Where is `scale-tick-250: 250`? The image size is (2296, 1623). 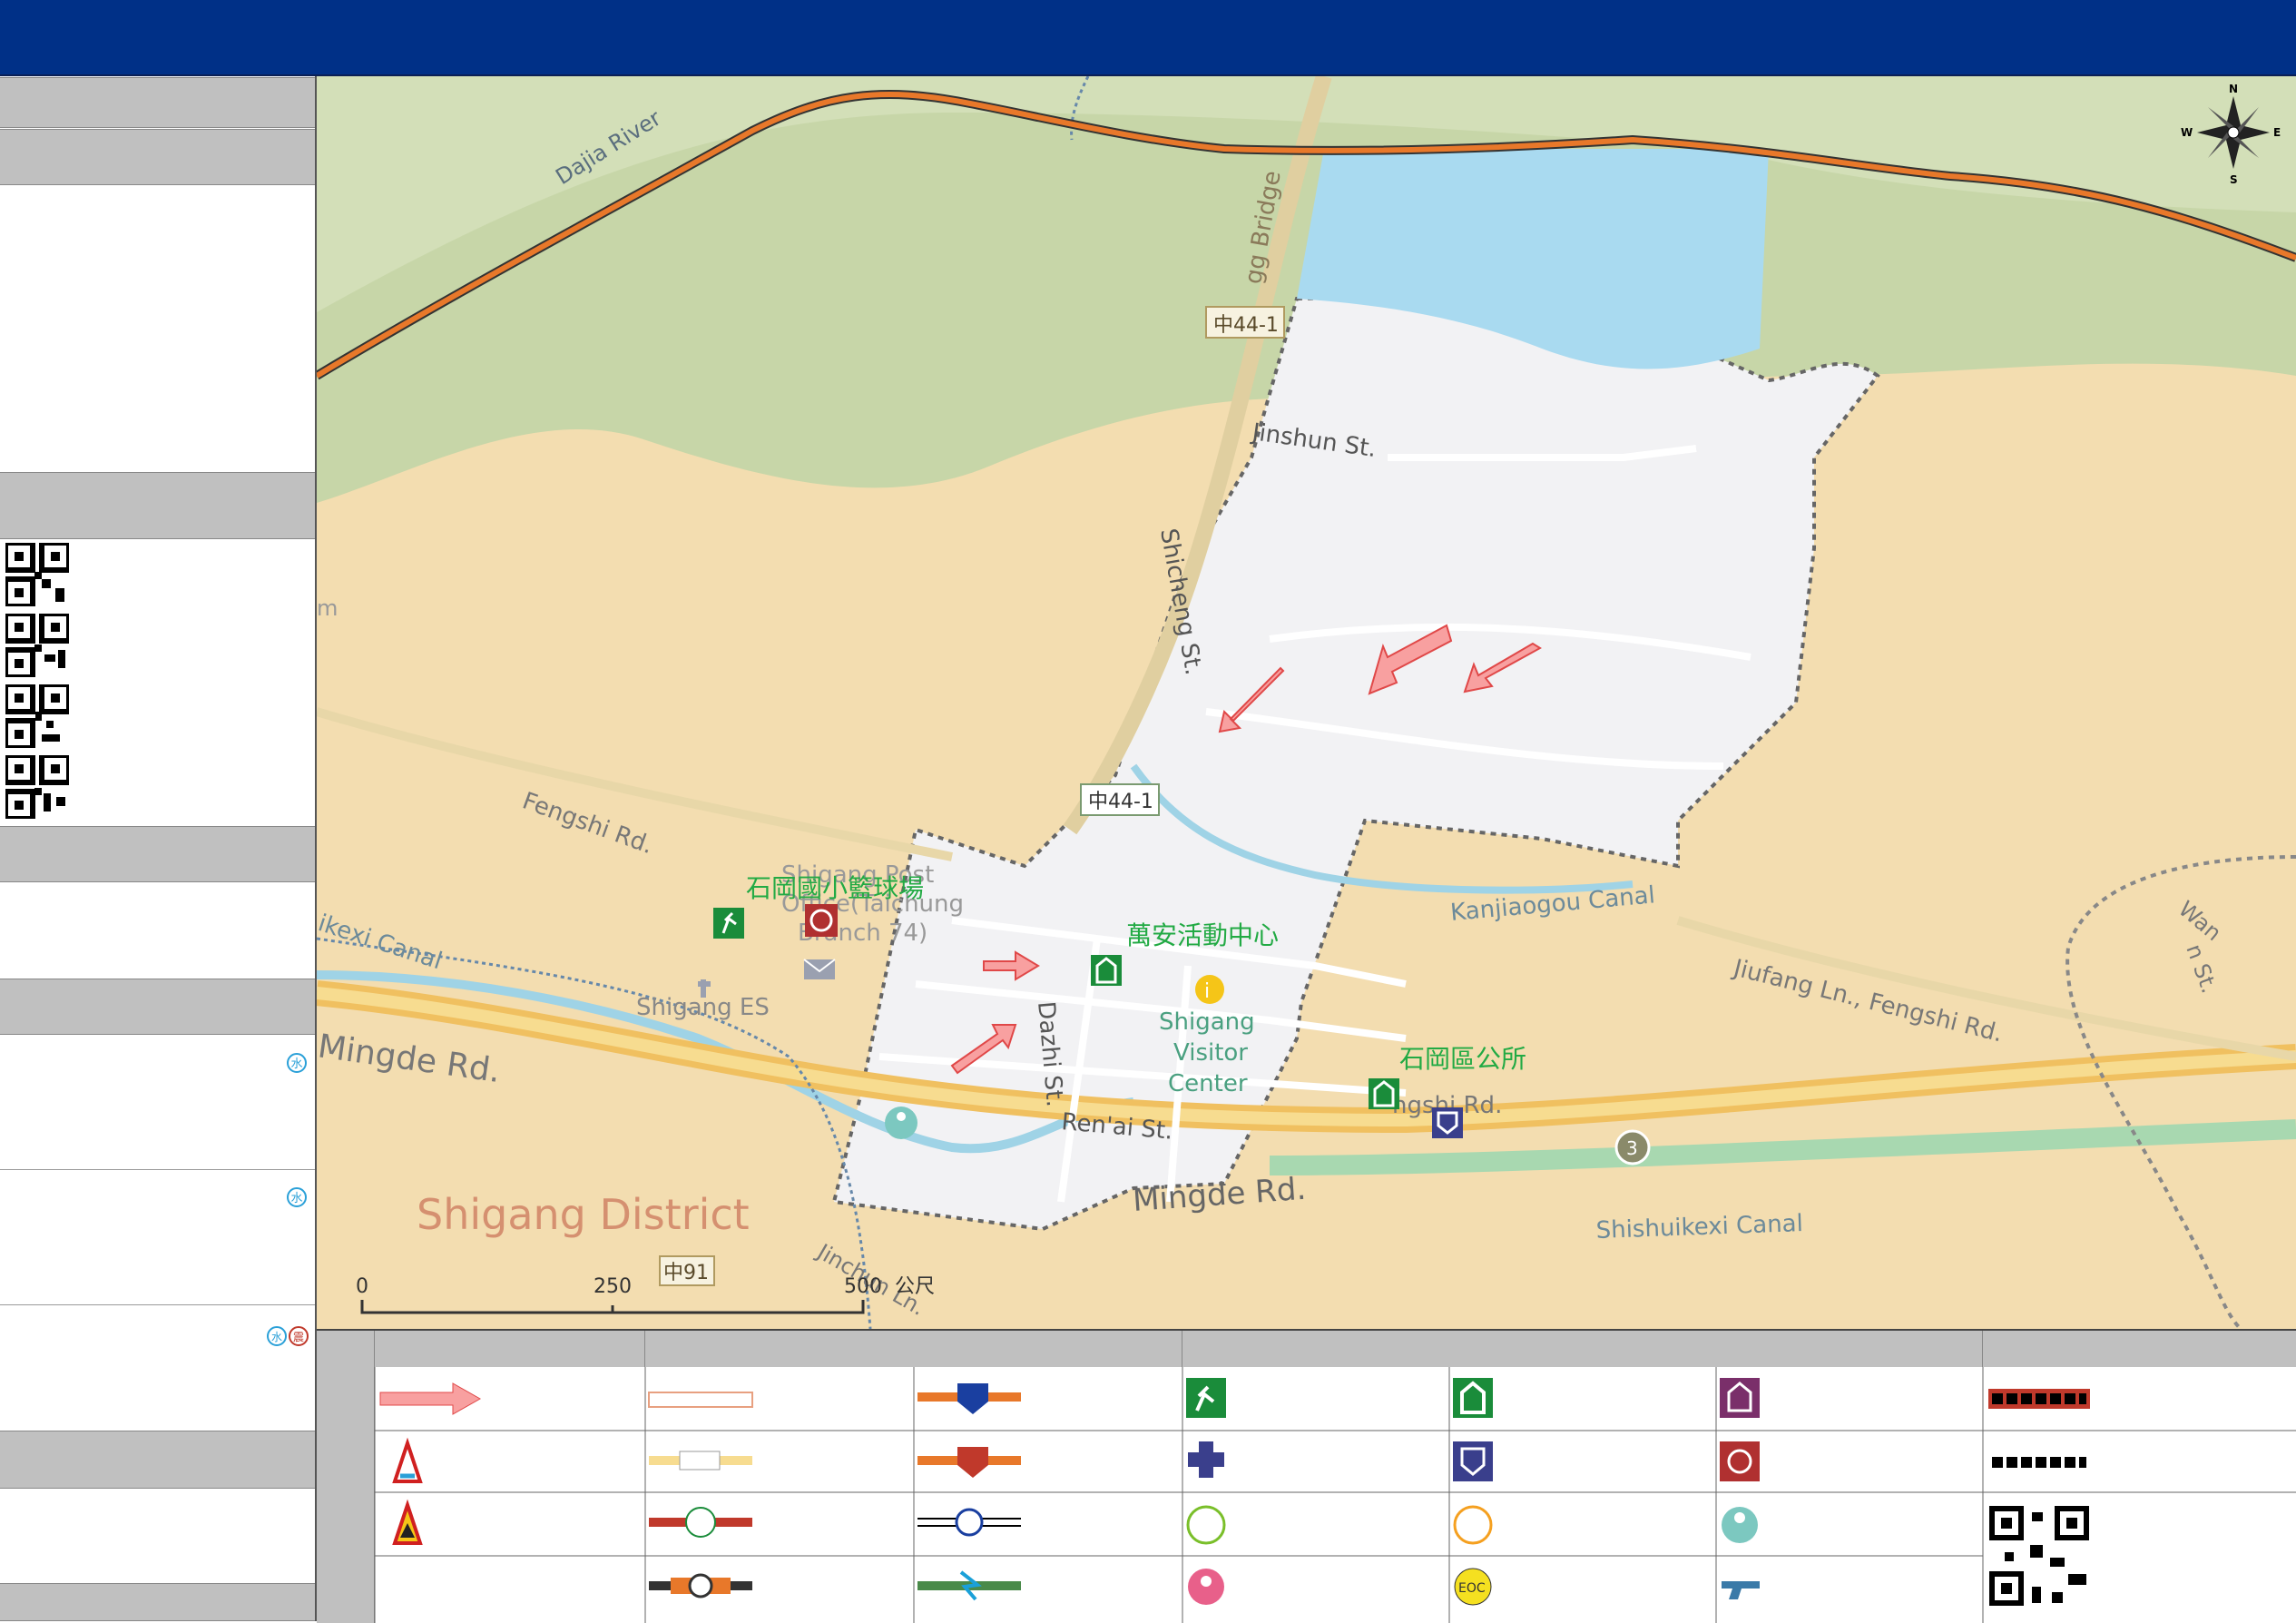
scale-tick-250: 250 is located at coordinates (613, 1286).